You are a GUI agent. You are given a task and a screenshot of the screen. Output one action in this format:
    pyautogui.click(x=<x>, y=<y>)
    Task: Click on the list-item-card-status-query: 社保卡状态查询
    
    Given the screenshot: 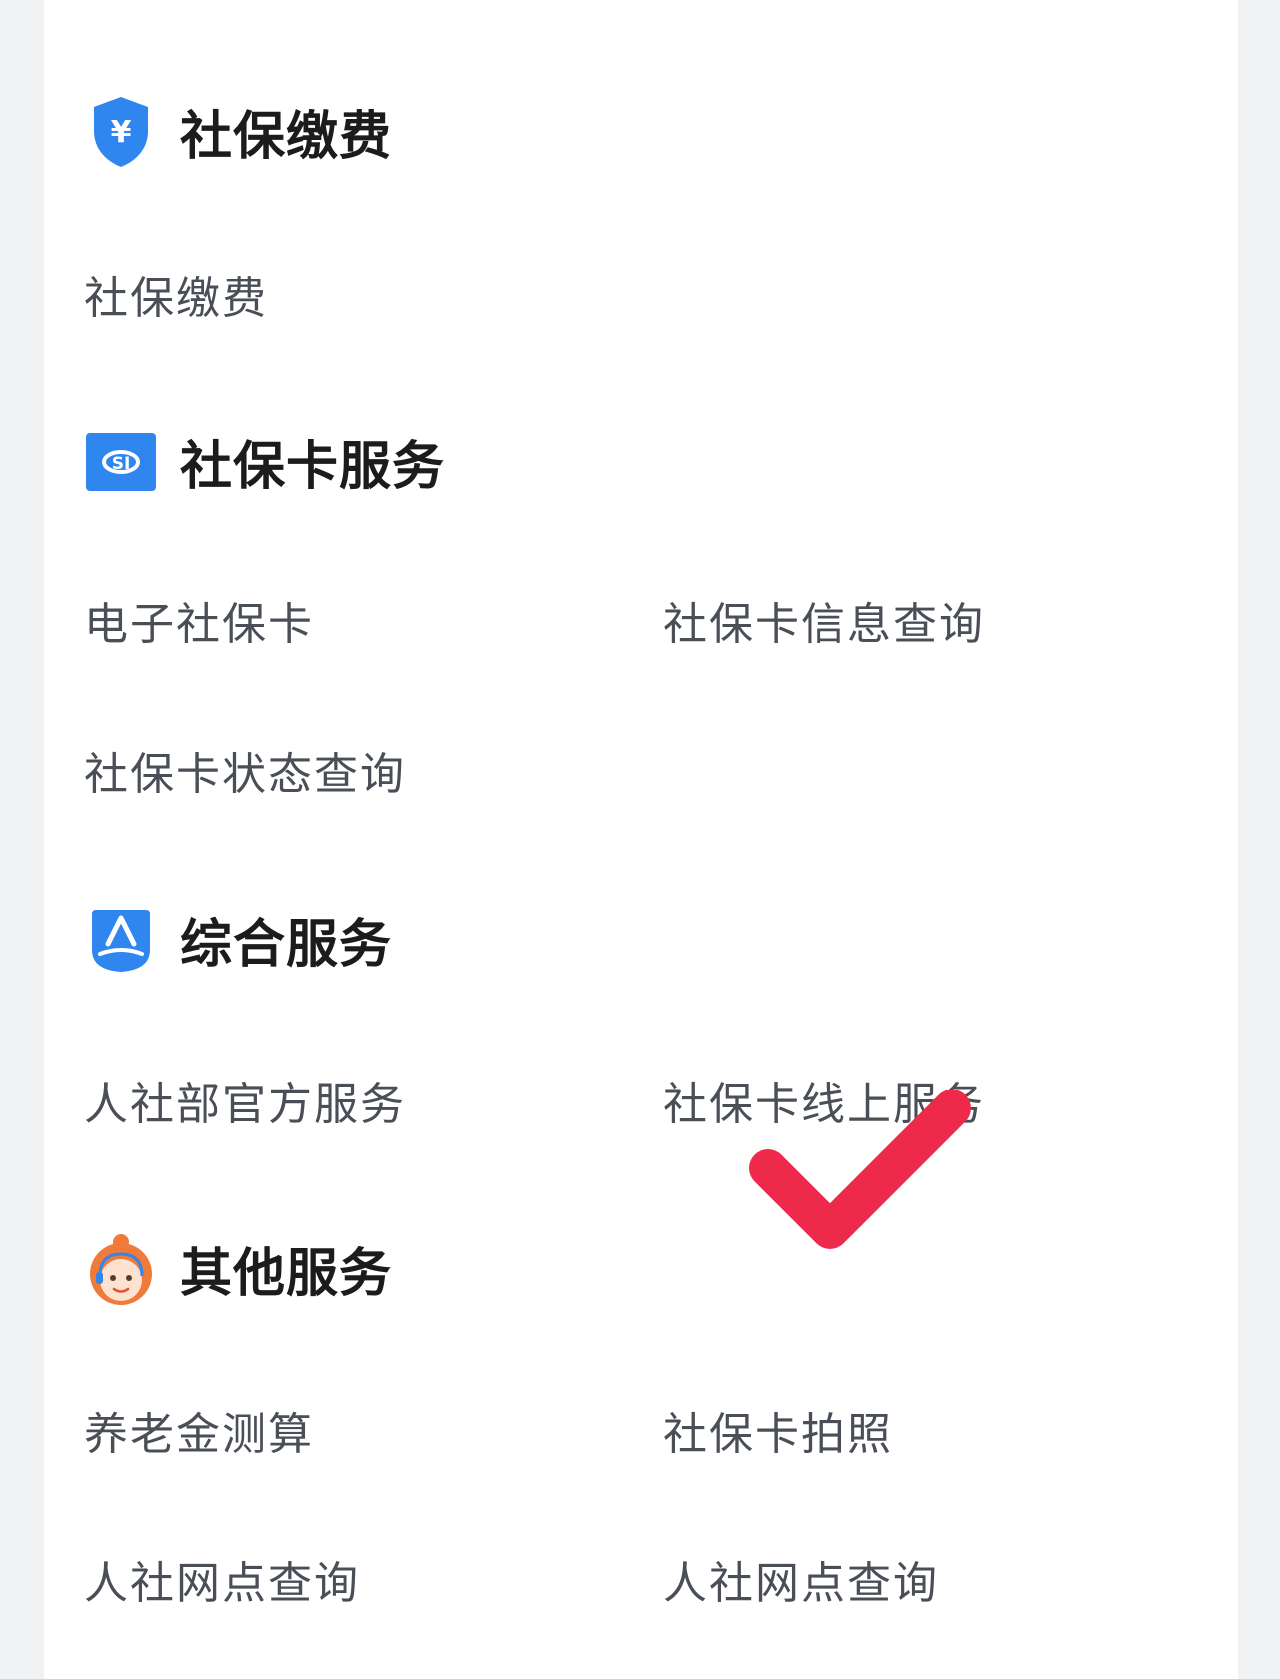 What is the action you would take?
    pyautogui.click(x=245, y=770)
    